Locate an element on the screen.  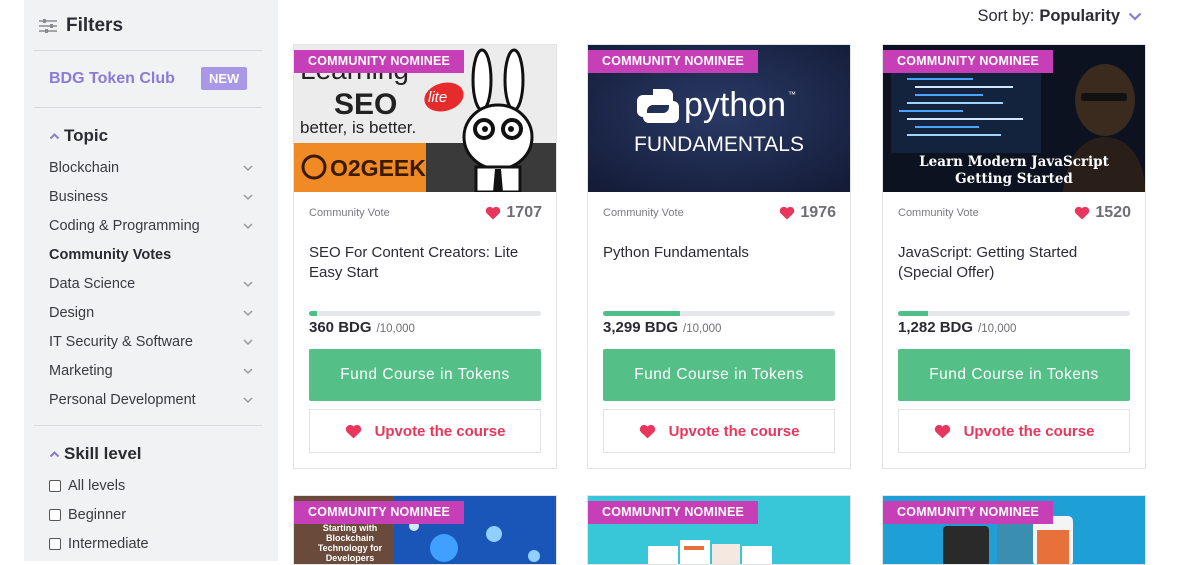
vote-count: 1707 is located at coordinates (513, 213).